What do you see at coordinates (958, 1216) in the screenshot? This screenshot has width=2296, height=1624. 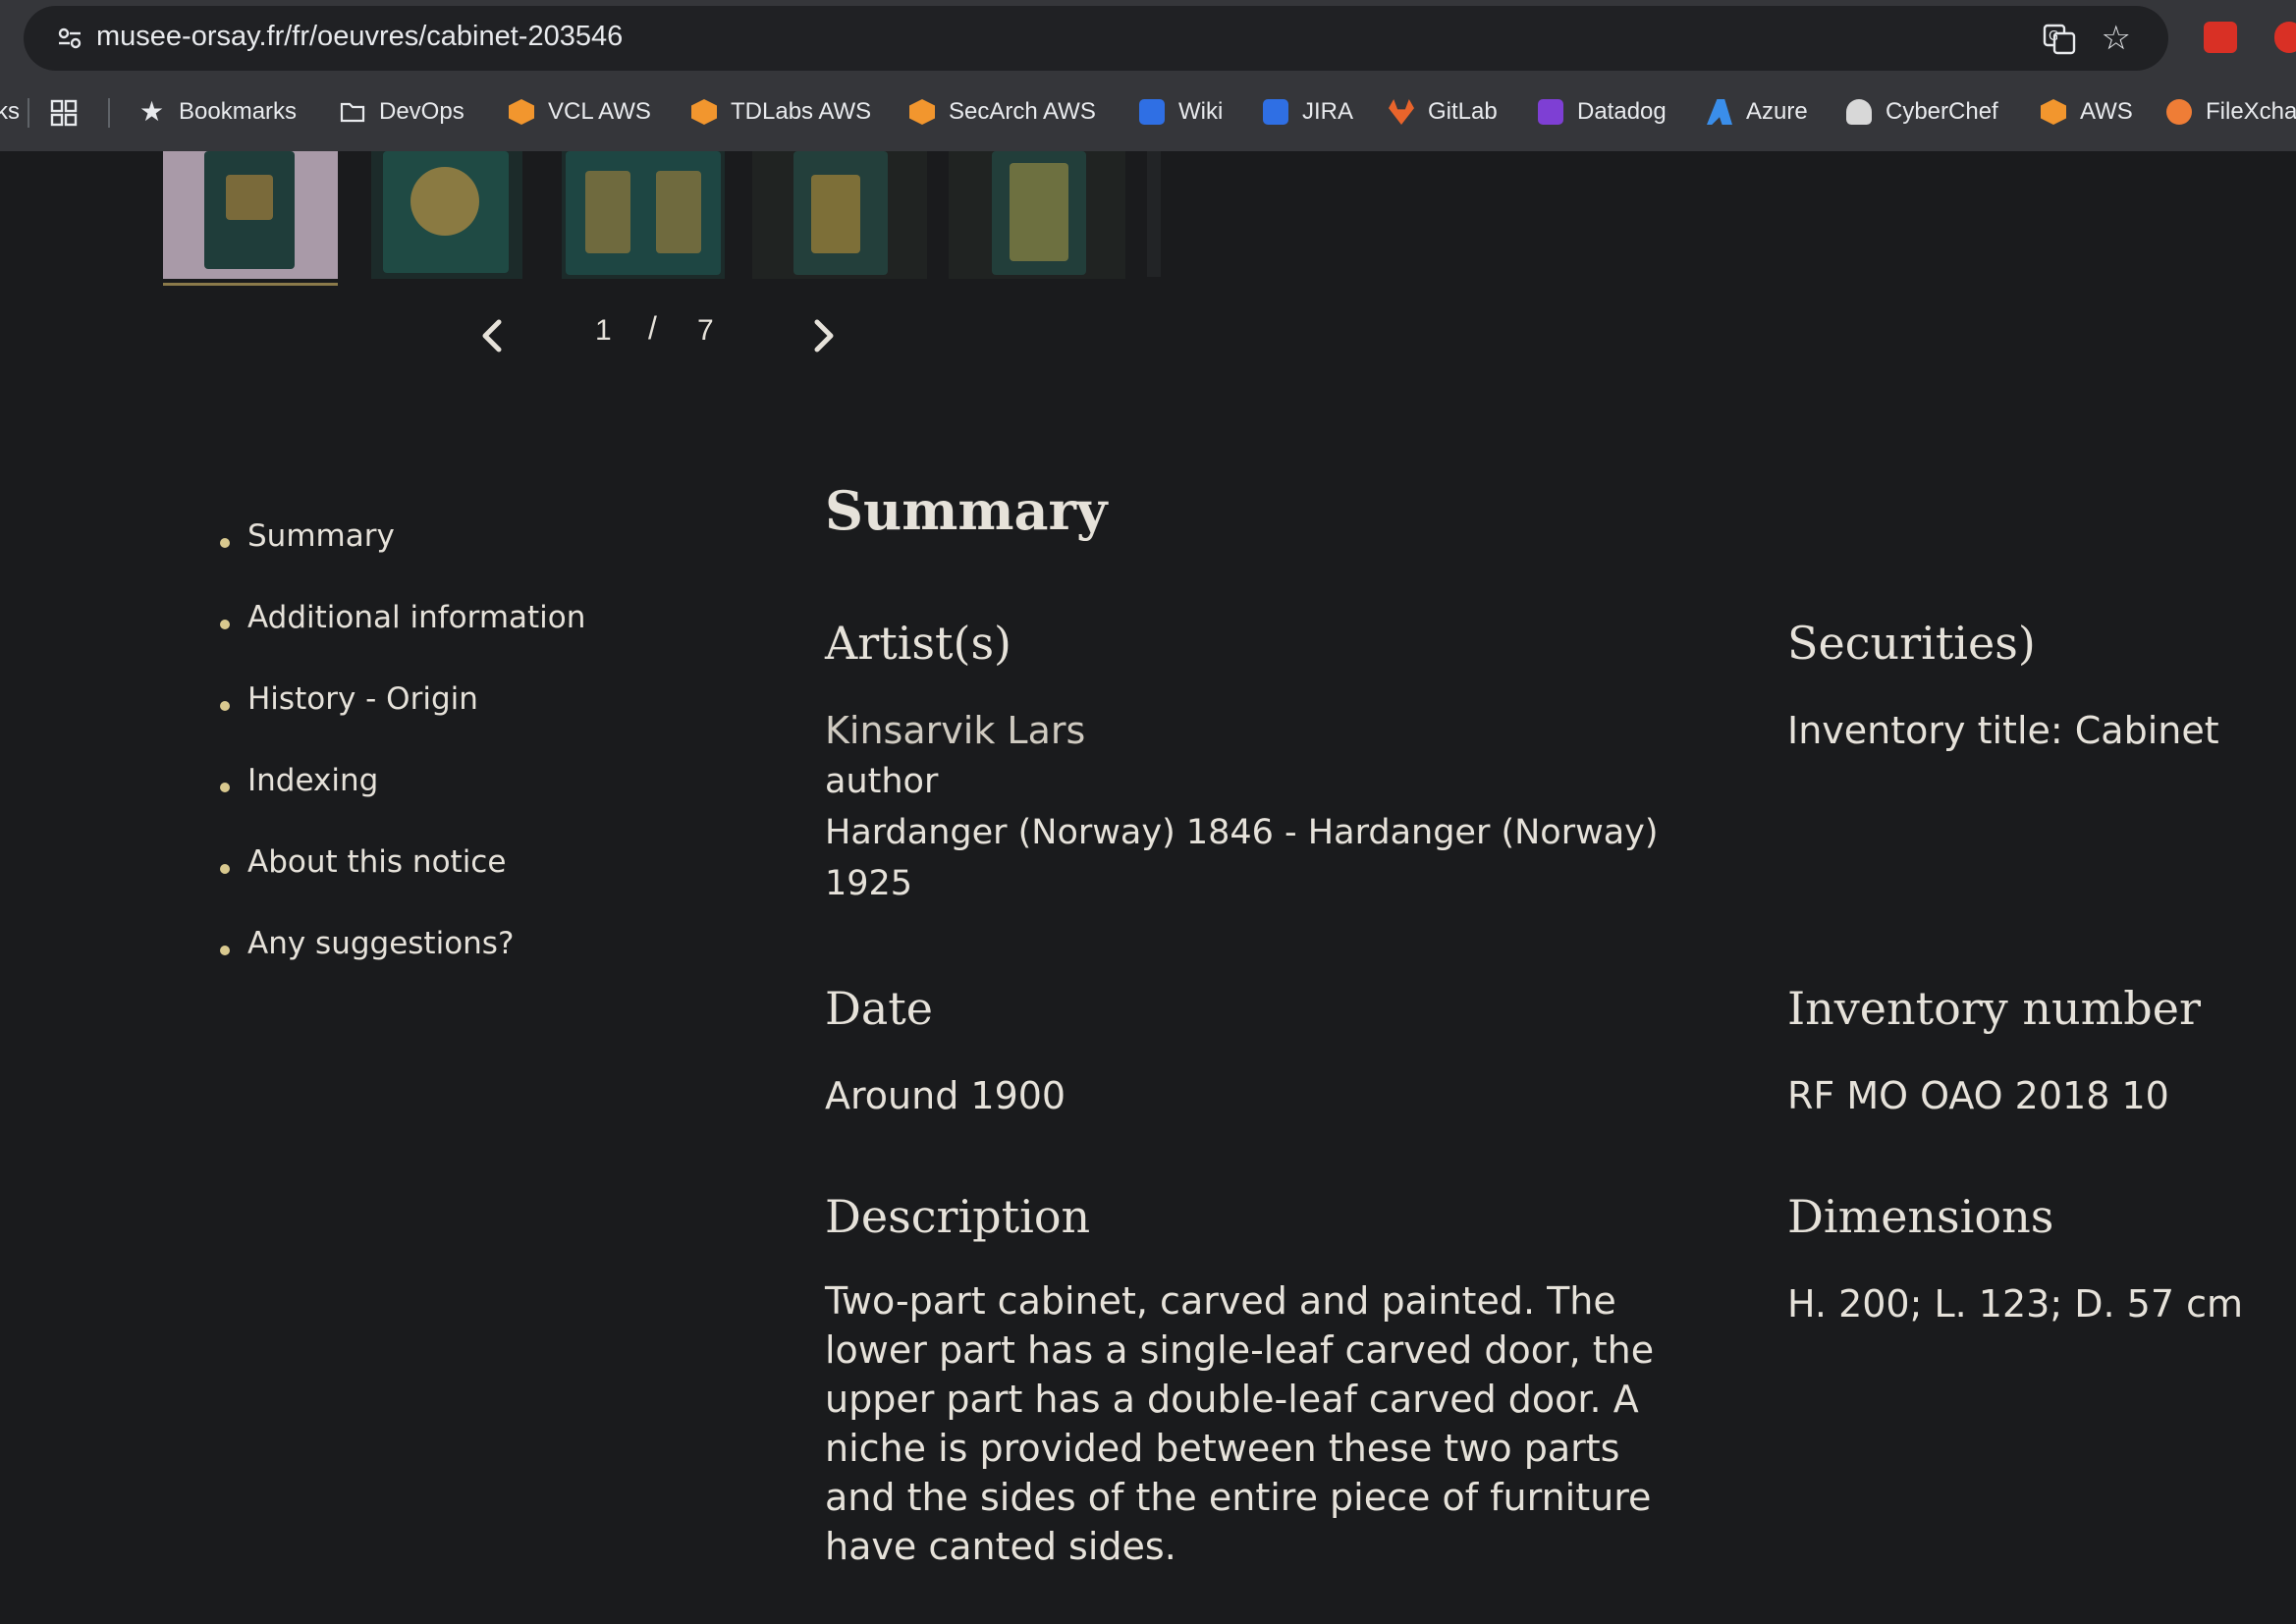 I see `description-heading: Description` at bounding box center [958, 1216].